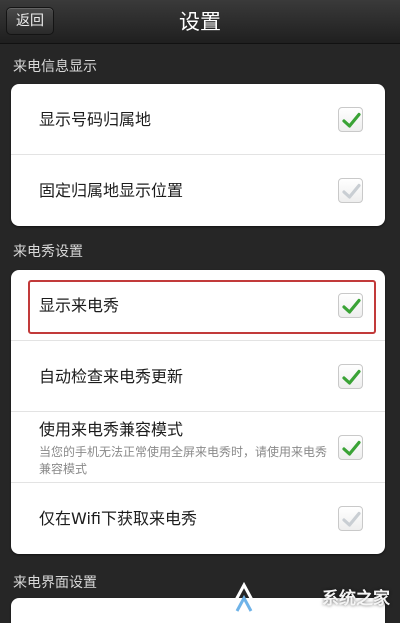  Describe the element at coordinates (183, 460) in the screenshot. I see `setting-description: 当您的手机无法正常使用全屏来电秀时，请使用来电秀兼容模式` at that location.